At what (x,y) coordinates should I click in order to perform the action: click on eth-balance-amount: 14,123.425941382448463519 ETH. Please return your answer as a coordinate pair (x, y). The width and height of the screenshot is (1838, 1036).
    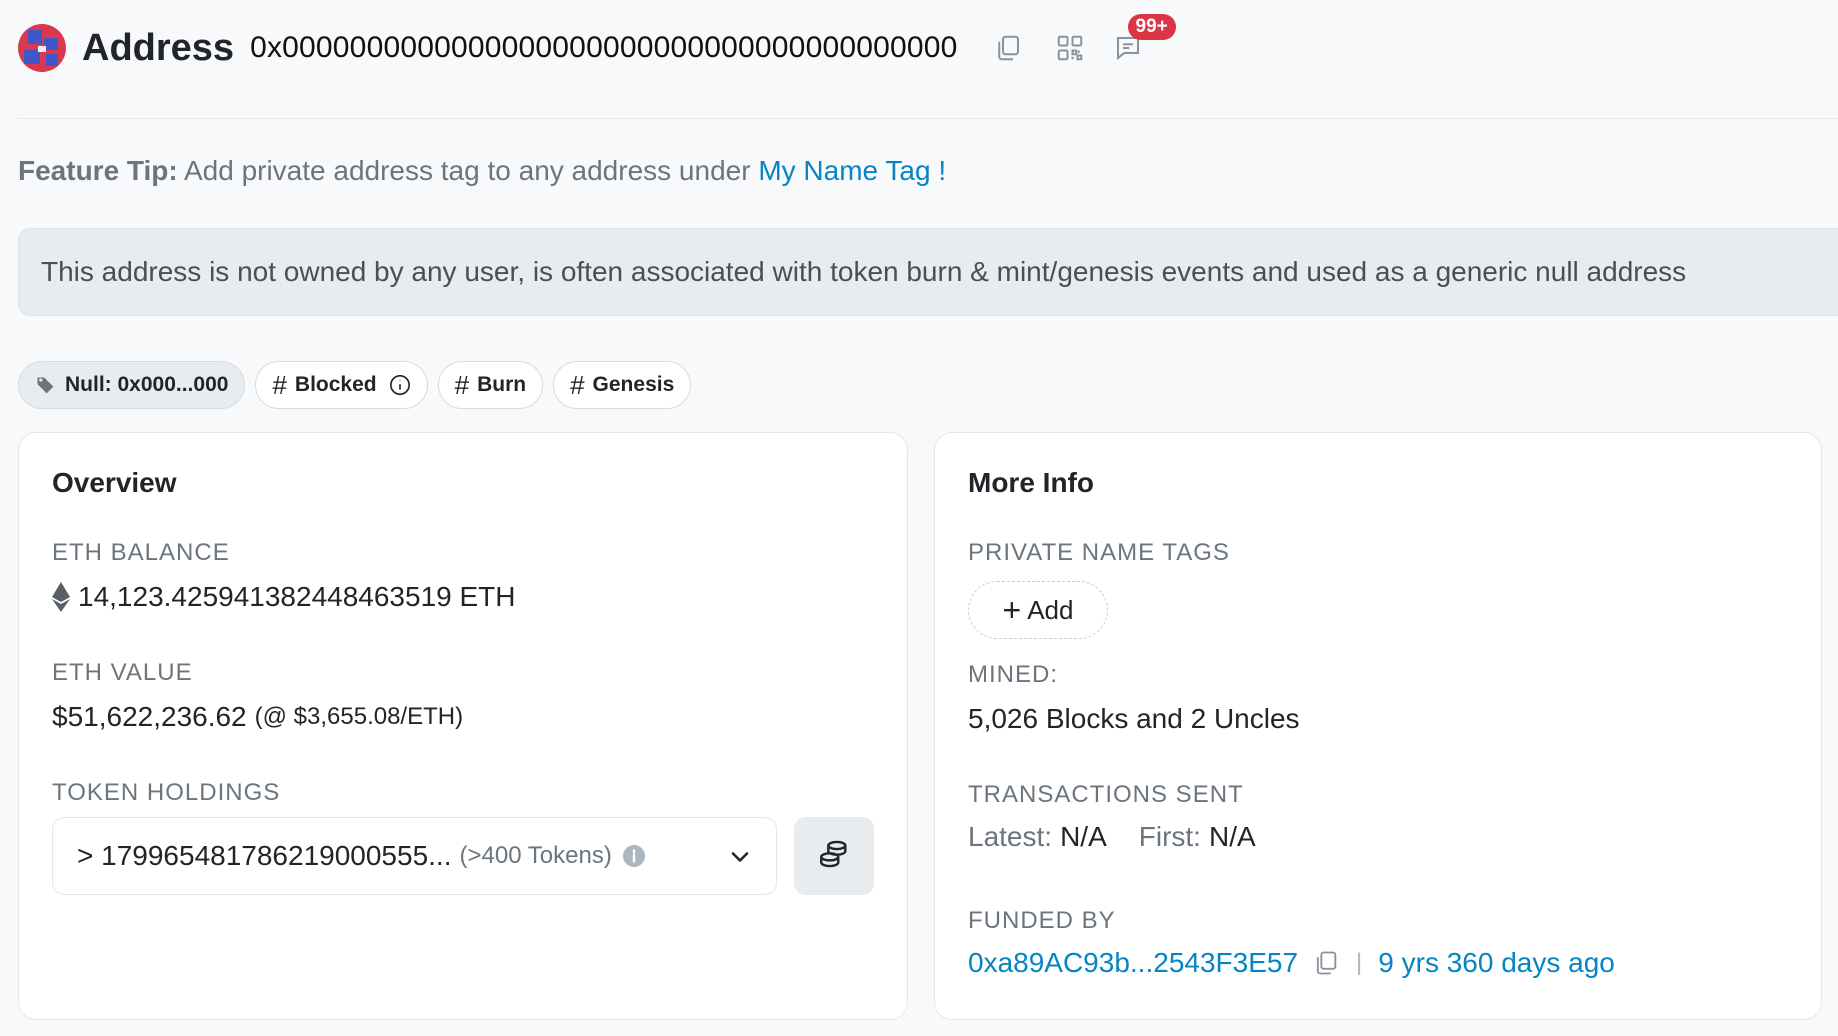
    Looking at the image, I should click on (297, 596).